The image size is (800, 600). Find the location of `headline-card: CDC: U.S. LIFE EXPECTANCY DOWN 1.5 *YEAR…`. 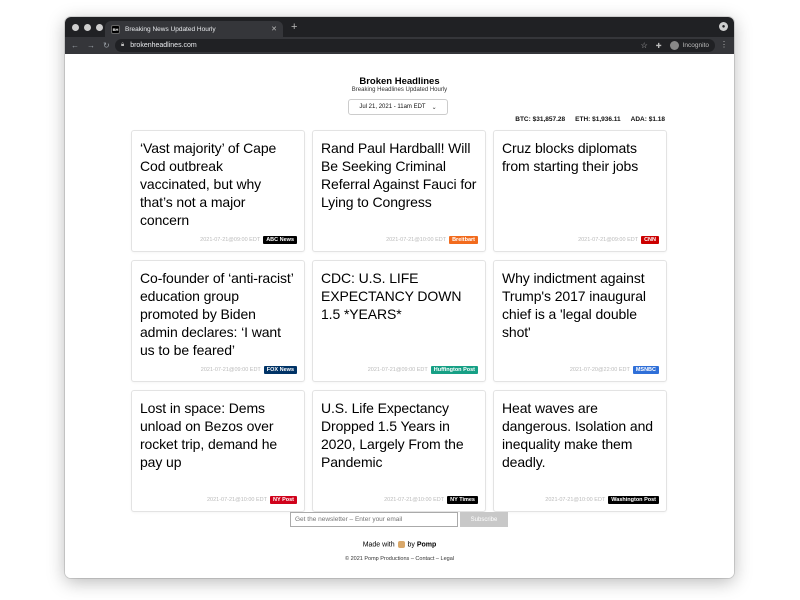

headline-card: CDC: U.S. LIFE EXPECTANCY DOWN 1.5 *YEAR… is located at coordinates (399, 321).